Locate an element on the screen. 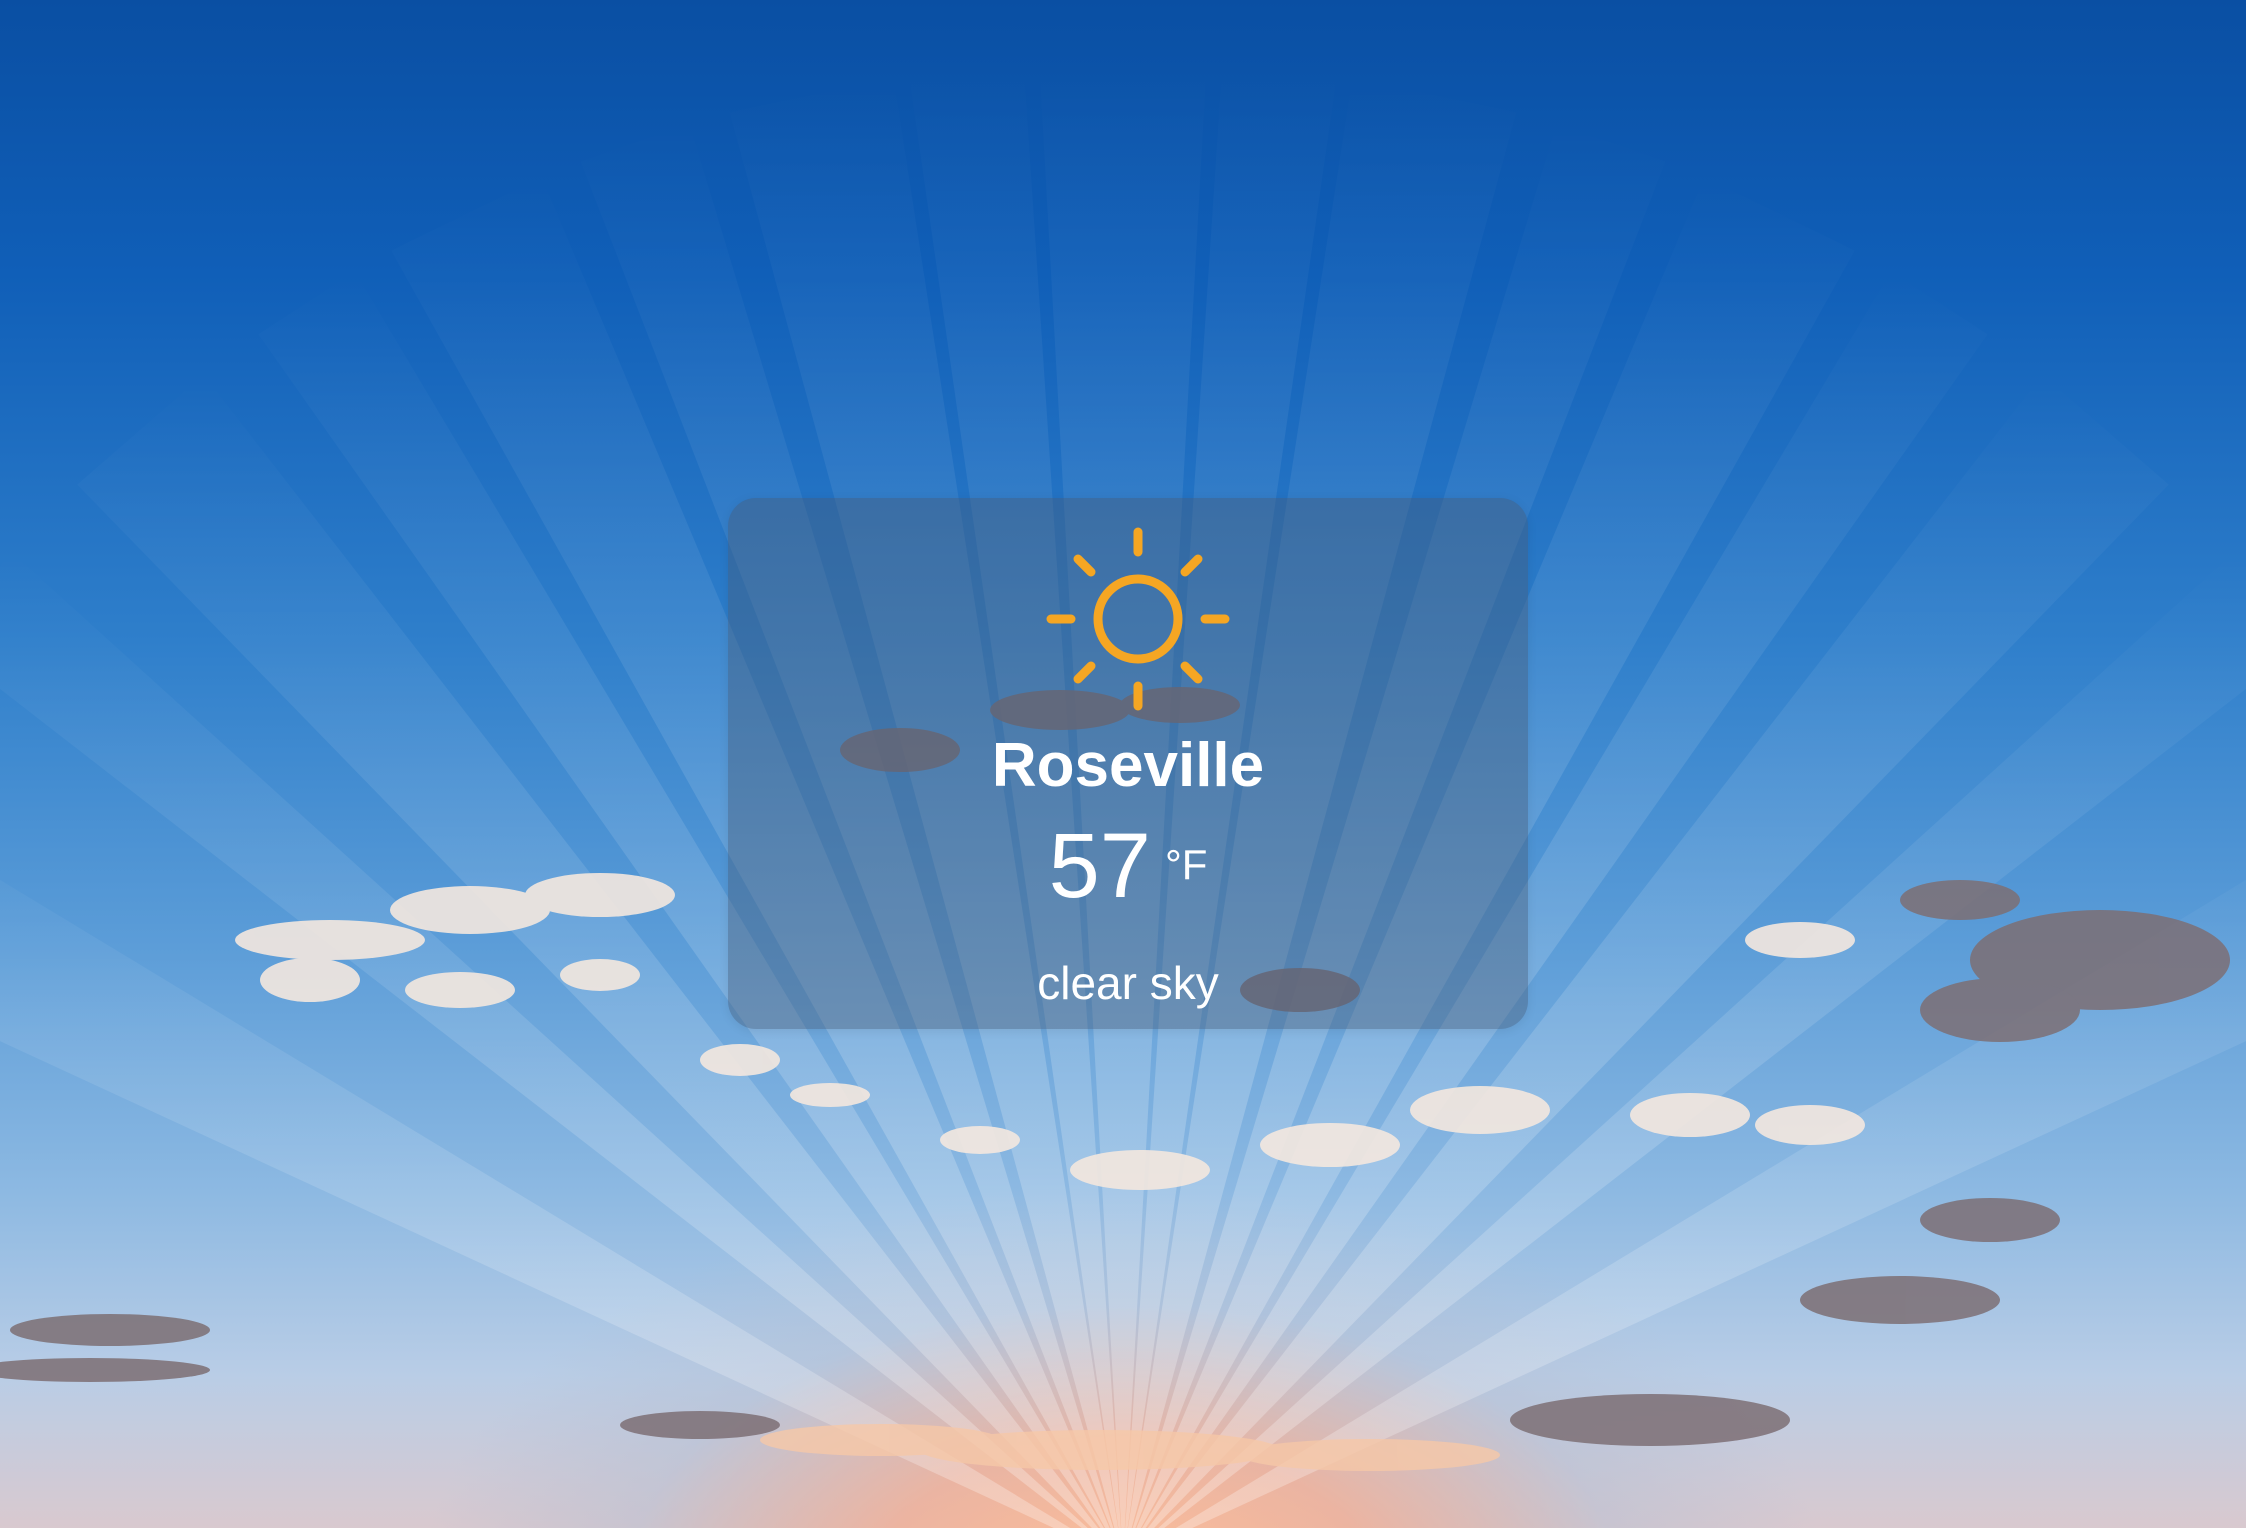 The width and height of the screenshot is (2246, 1528). temperature-row: 57 °F is located at coordinates (1128, 866).